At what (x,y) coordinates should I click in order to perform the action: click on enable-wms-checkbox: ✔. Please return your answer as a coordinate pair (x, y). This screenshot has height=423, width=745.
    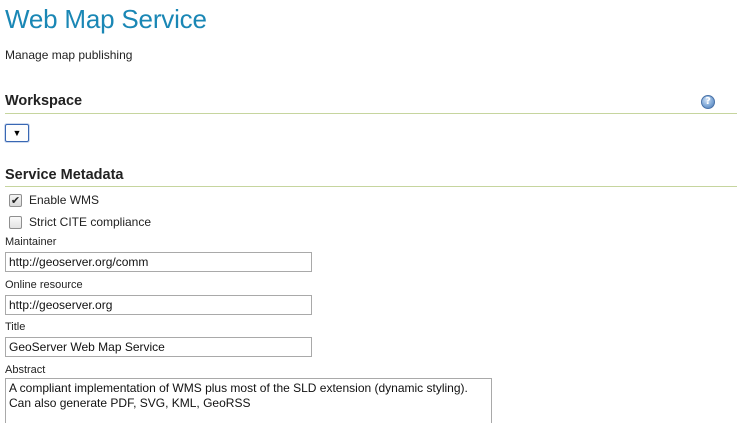
    Looking at the image, I should click on (15, 200).